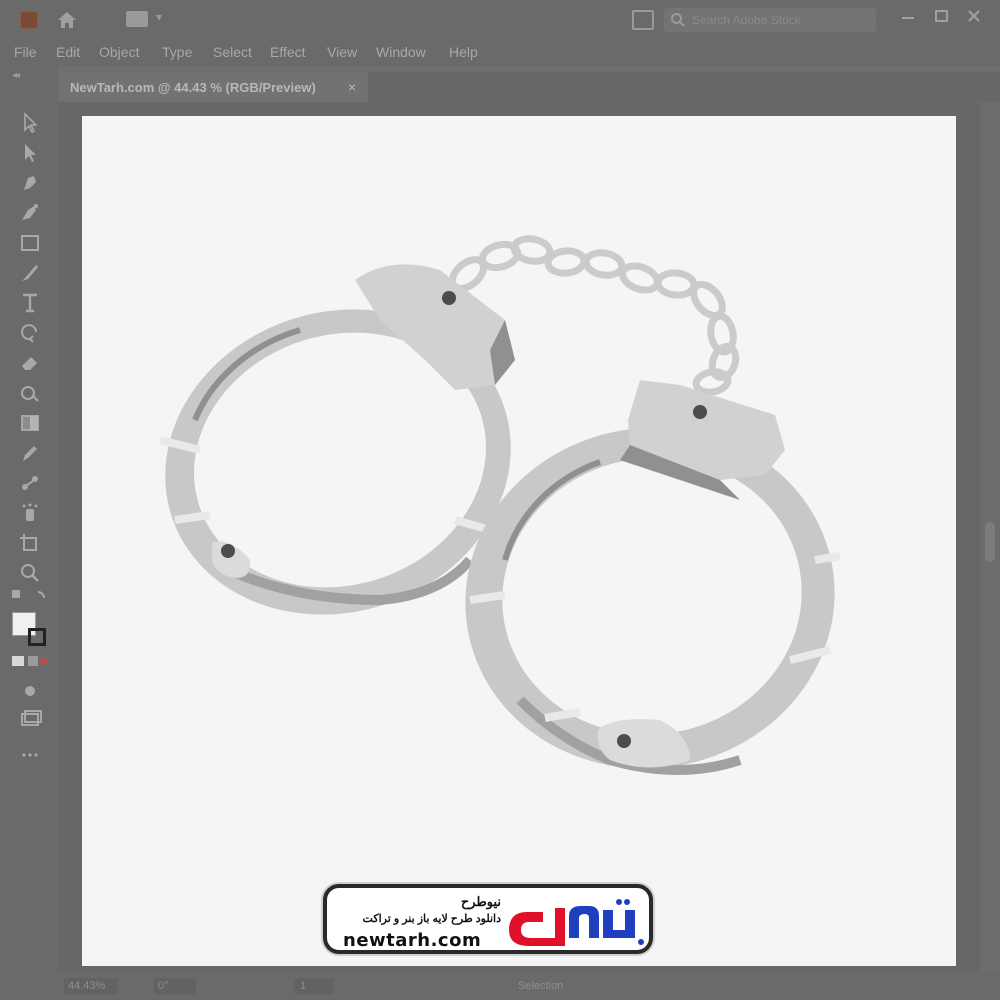  What do you see at coordinates (463, 52) in the screenshot?
I see `menu-help: Help` at bounding box center [463, 52].